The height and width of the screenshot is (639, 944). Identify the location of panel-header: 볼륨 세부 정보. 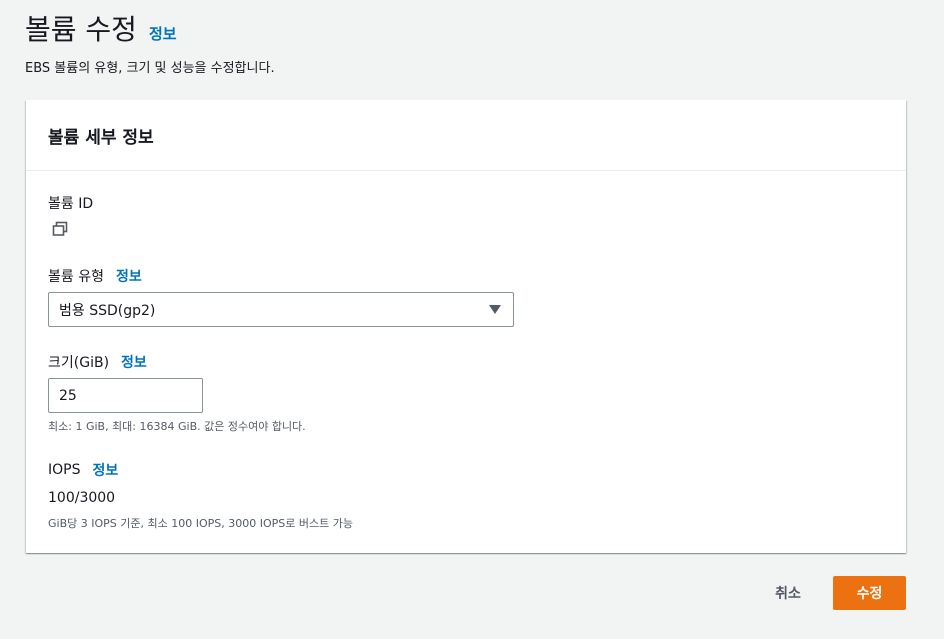
(466, 135).